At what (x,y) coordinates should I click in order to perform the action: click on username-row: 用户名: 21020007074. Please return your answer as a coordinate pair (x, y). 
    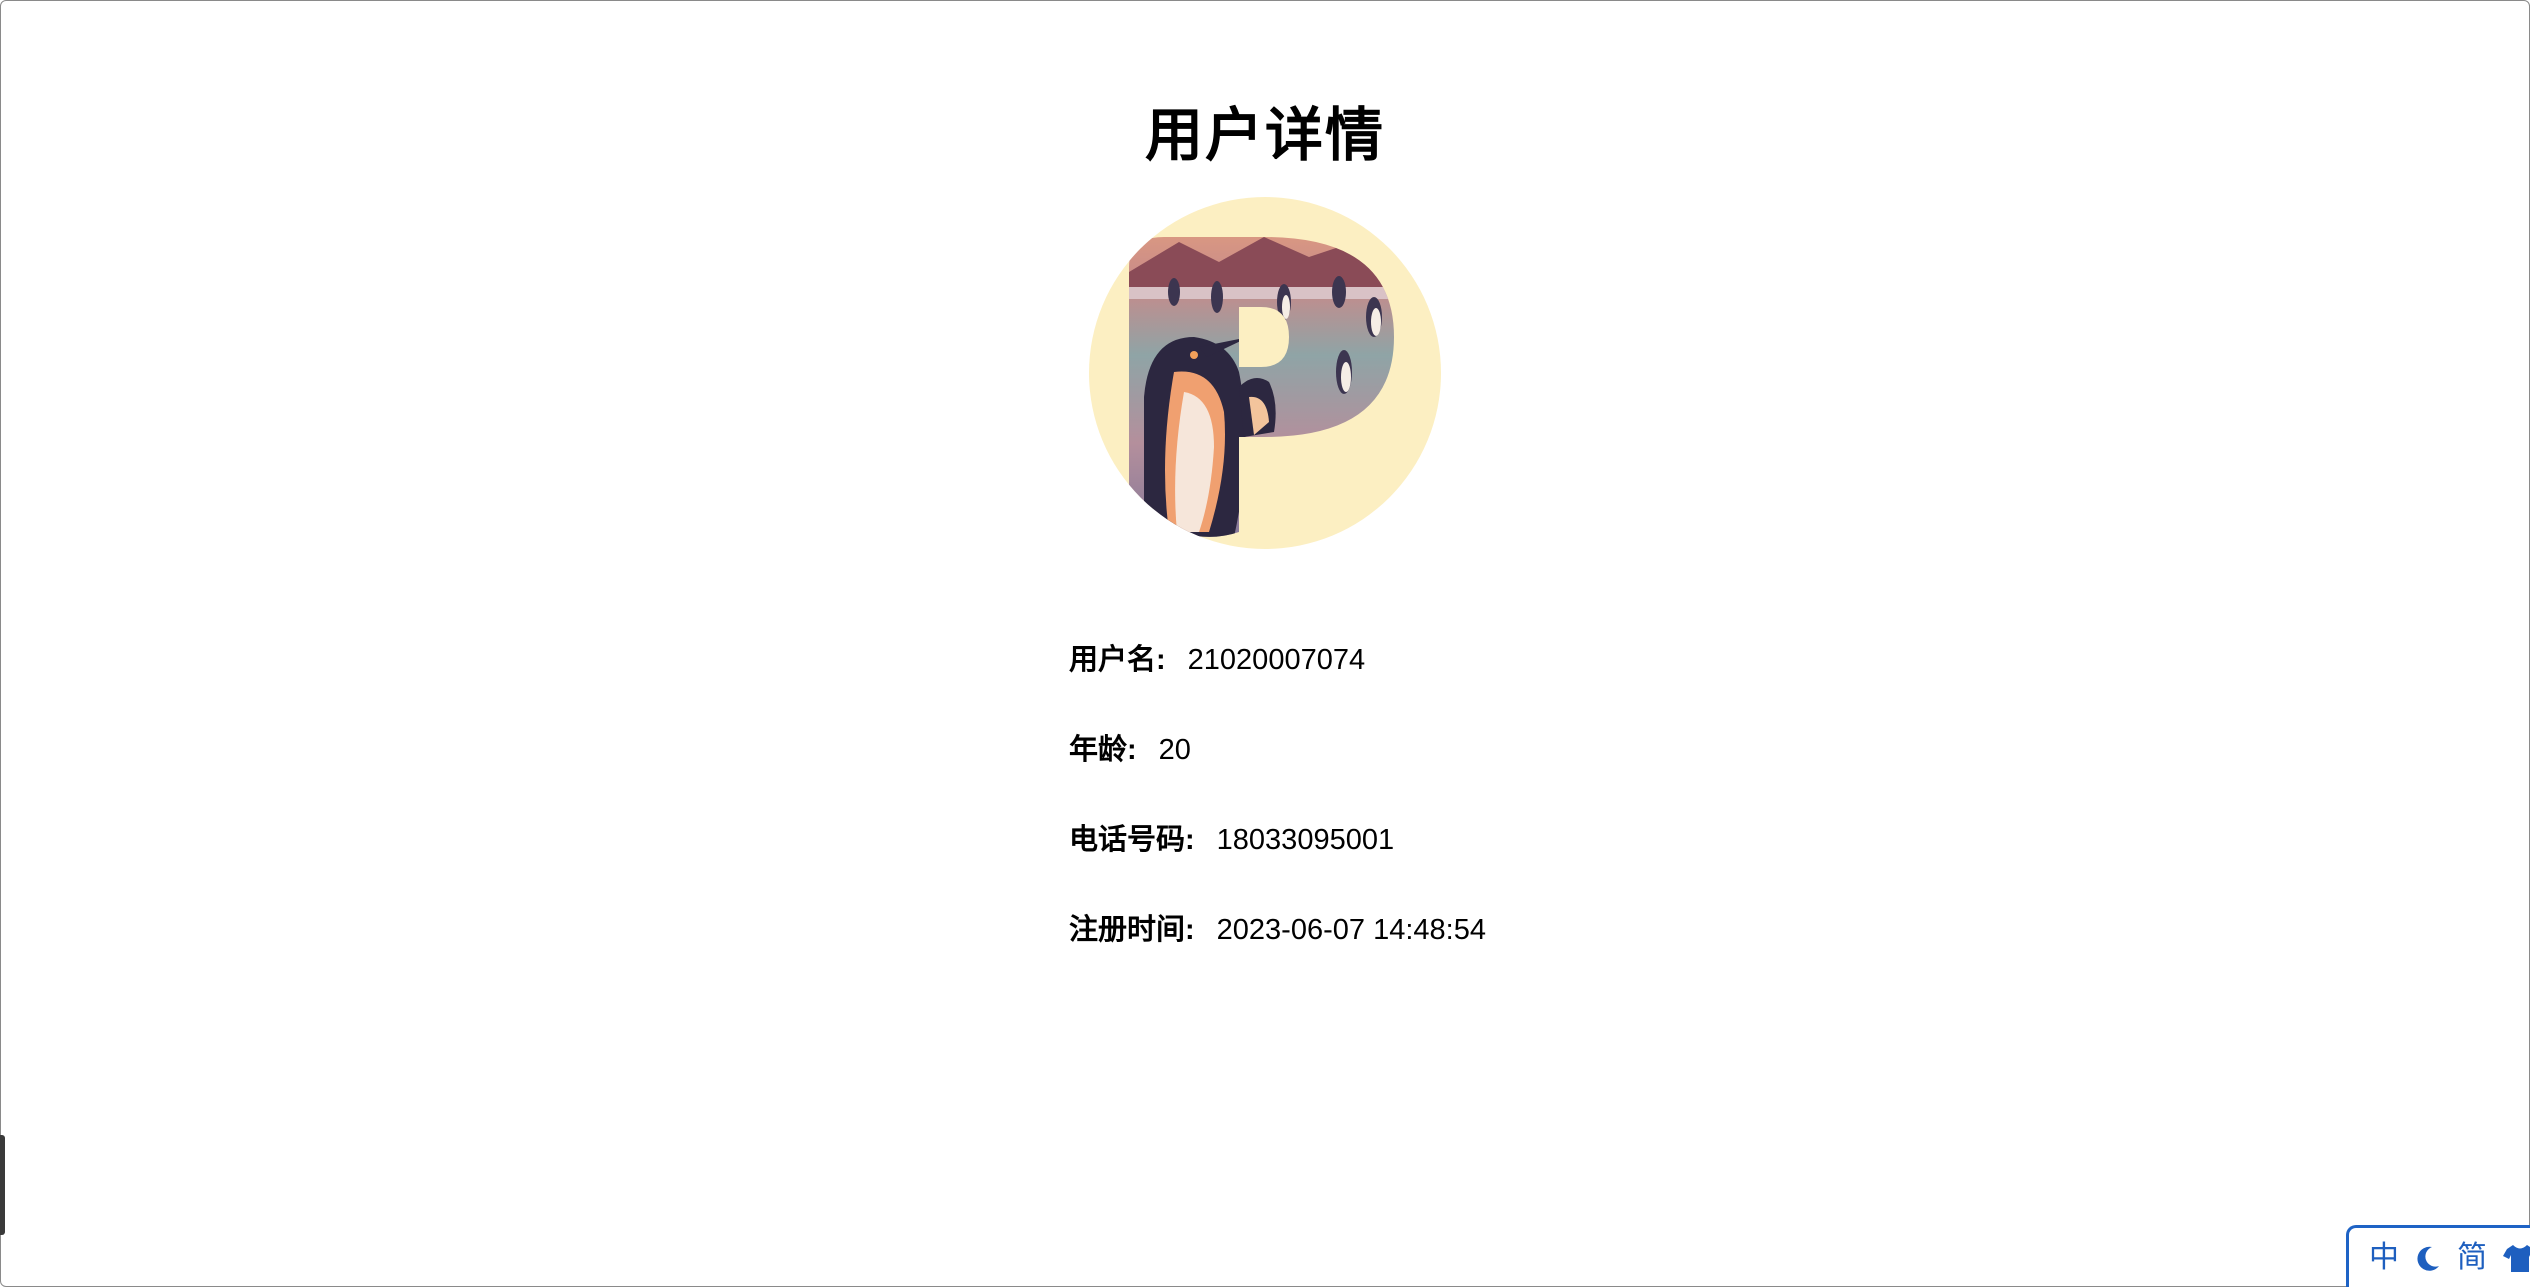
    Looking at the image, I should click on (1277, 685).